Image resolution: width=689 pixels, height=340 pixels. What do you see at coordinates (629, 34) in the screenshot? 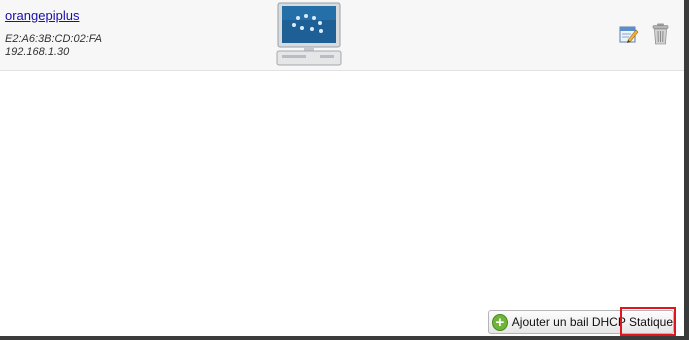
I see `edit-icon` at bounding box center [629, 34].